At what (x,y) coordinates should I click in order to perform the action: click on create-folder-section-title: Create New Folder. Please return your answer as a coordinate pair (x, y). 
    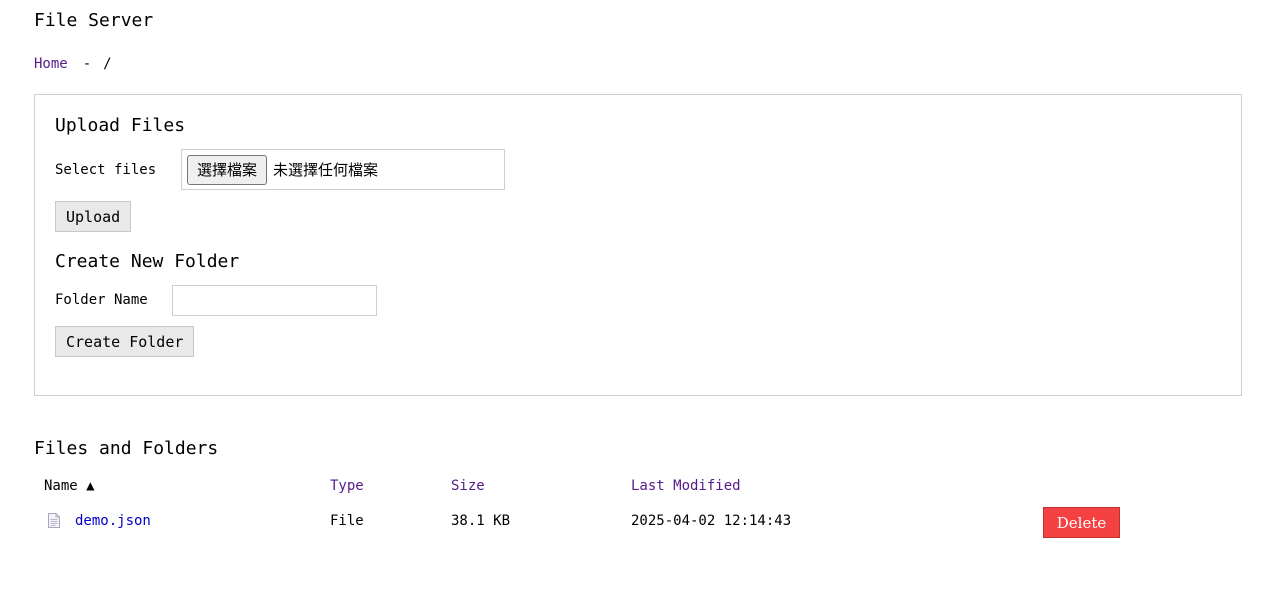
    Looking at the image, I should click on (147, 261).